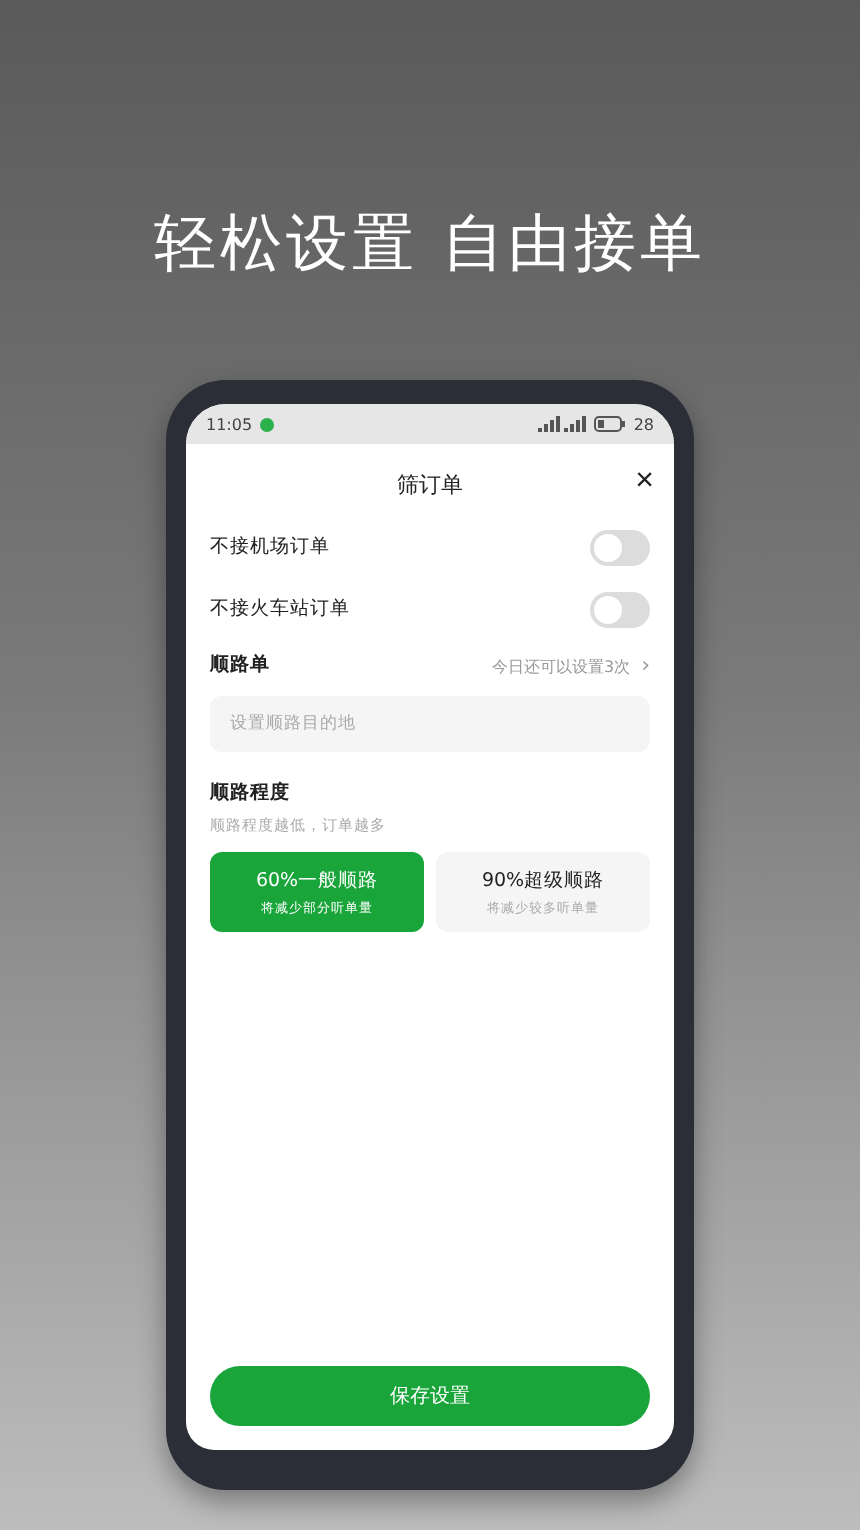 The image size is (860, 1530). I want to click on remaining-hint: 今日还可以设置3次 ›, so click(570, 664).